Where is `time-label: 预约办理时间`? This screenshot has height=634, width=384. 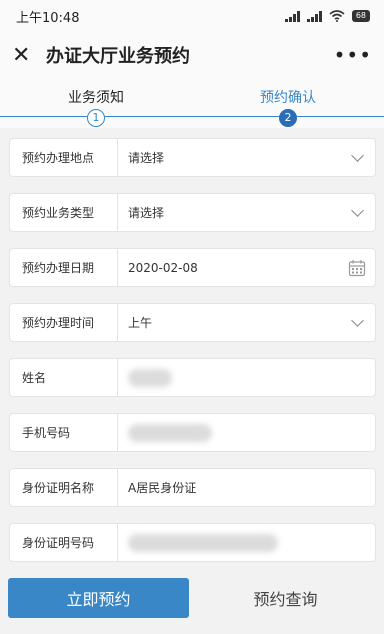 time-label: 预约办理时间 is located at coordinates (64, 322).